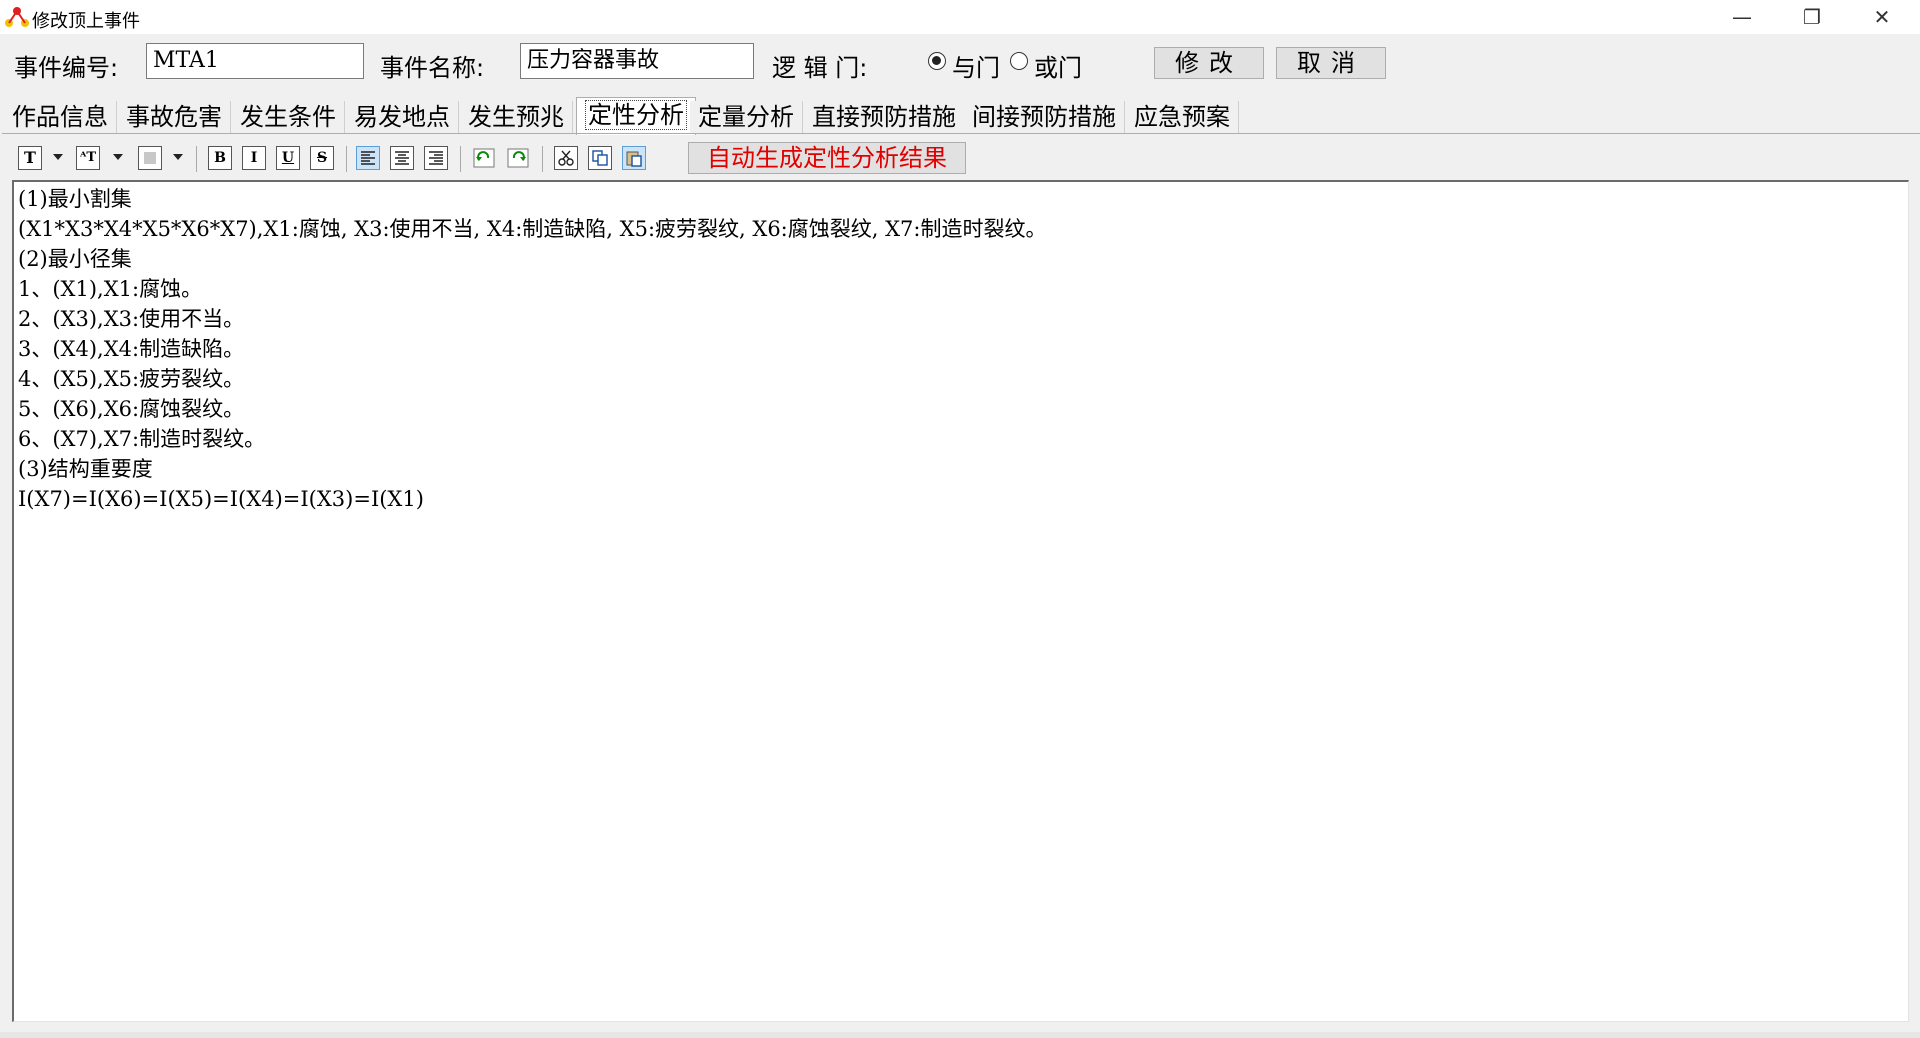 The image size is (1920, 1038). I want to click on tab-direct-prevention: 直接预防措施, so click(884, 117).